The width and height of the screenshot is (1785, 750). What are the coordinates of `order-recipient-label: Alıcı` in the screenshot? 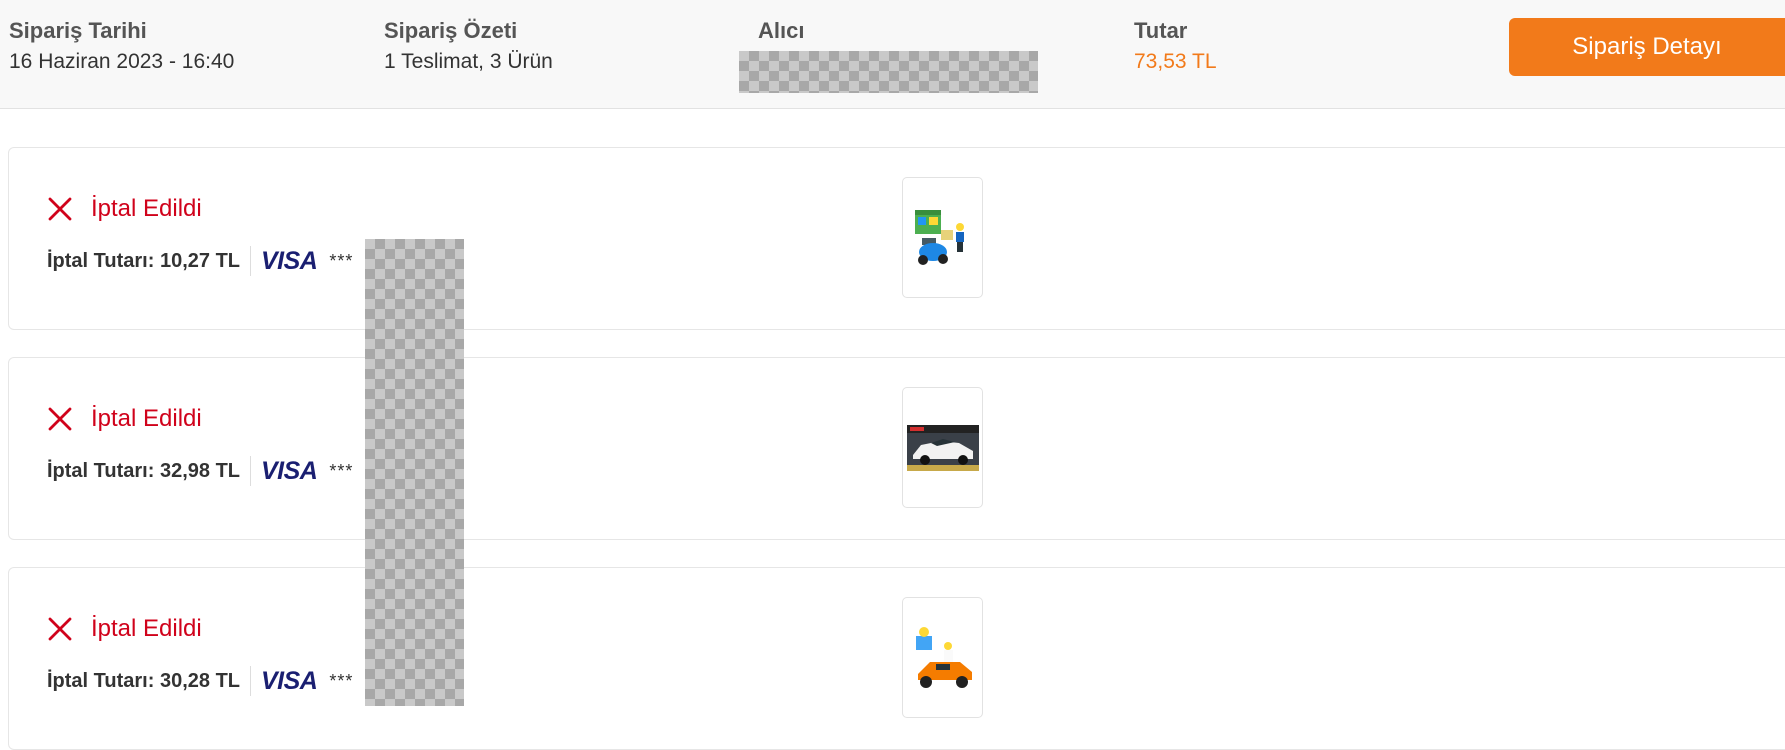 It's located at (781, 30).